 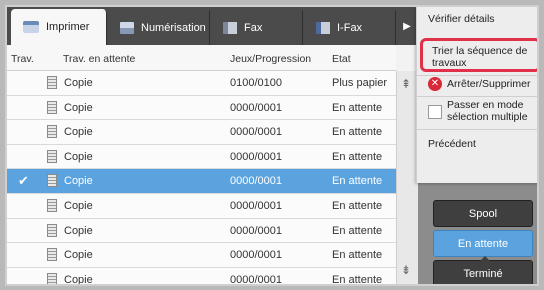 I want to click on spool-label: Spool, so click(x=483, y=213).